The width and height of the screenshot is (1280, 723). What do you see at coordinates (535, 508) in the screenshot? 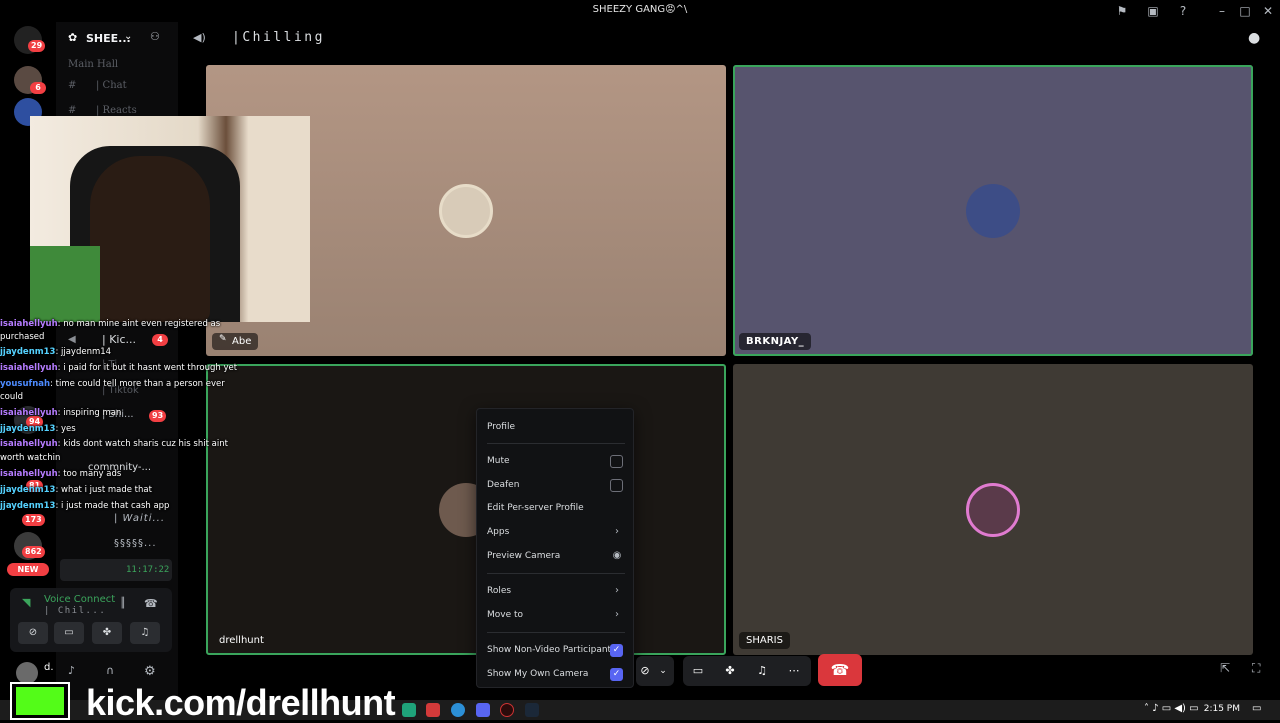
I see `menu-label: Edit Per-server Profile` at bounding box center [535, 508].